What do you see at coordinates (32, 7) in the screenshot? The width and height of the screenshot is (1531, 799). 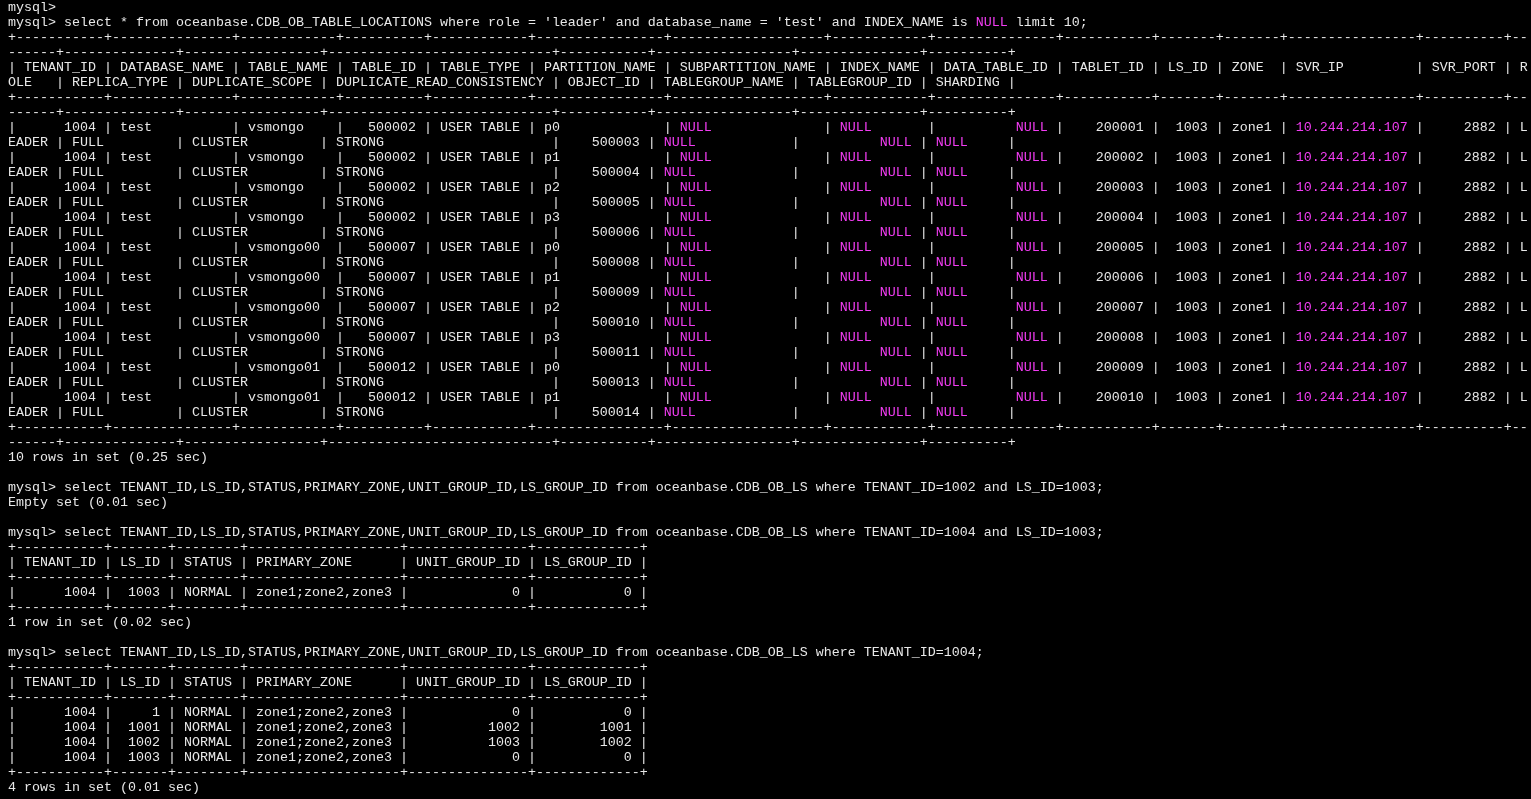 I see `terminal-line: mysql>` at bounding box center [32, 7].